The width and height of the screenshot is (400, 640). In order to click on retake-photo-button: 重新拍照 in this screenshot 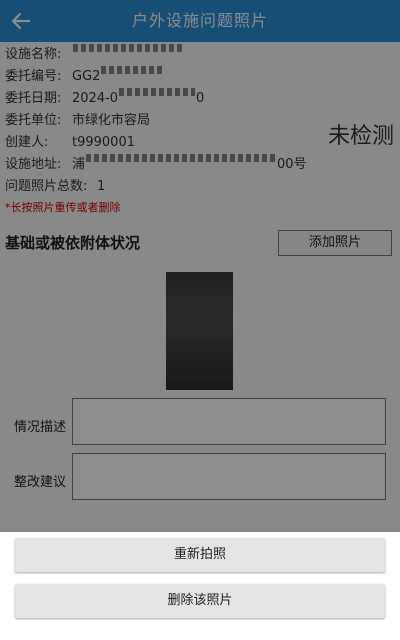, I will do `click(200, 555)`.